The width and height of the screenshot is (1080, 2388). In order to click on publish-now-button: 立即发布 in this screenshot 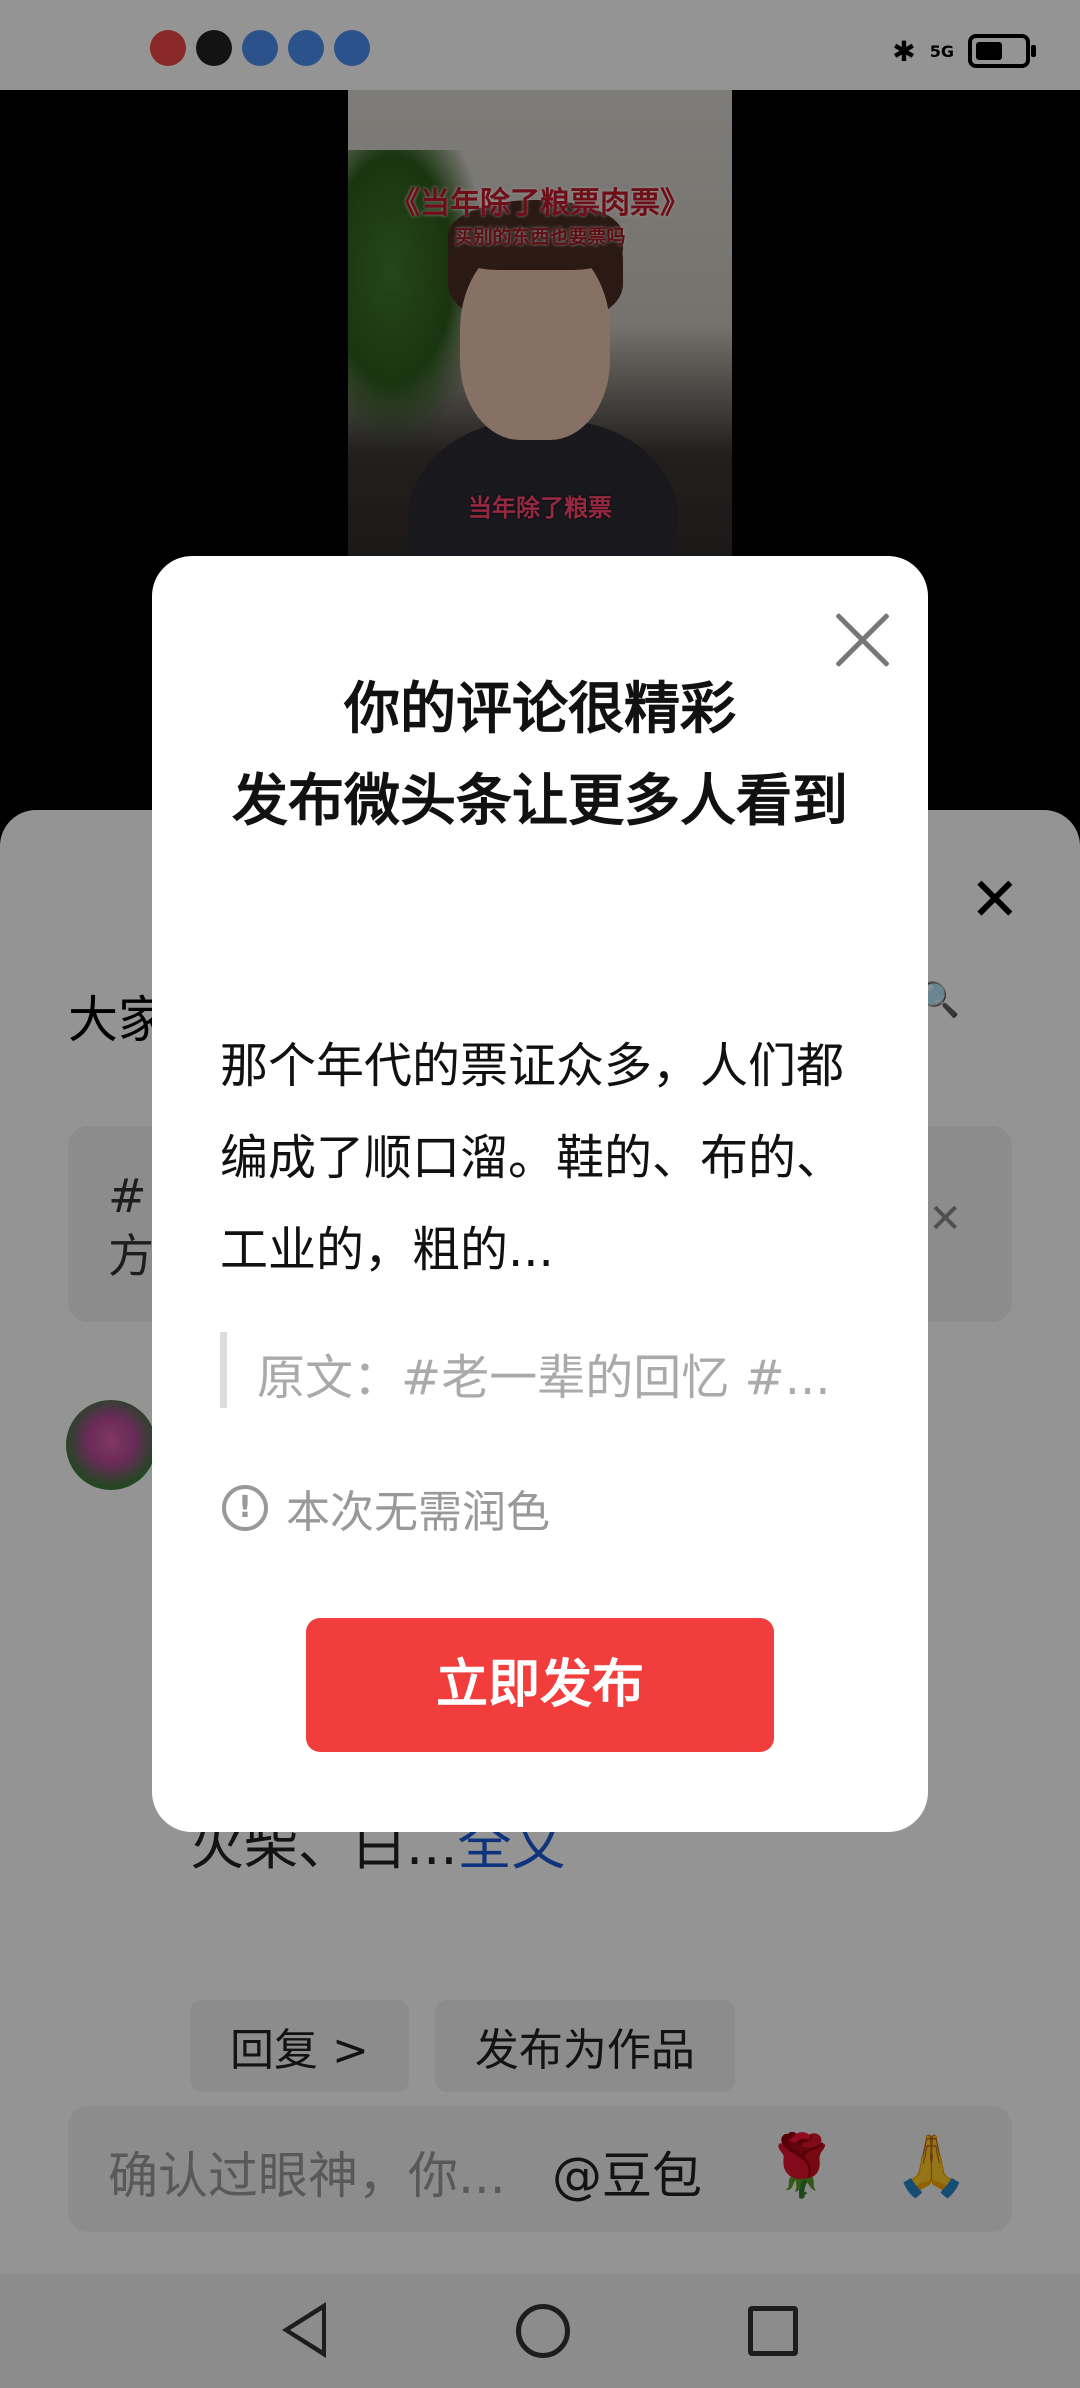, I will do `click(540, 1685)`.